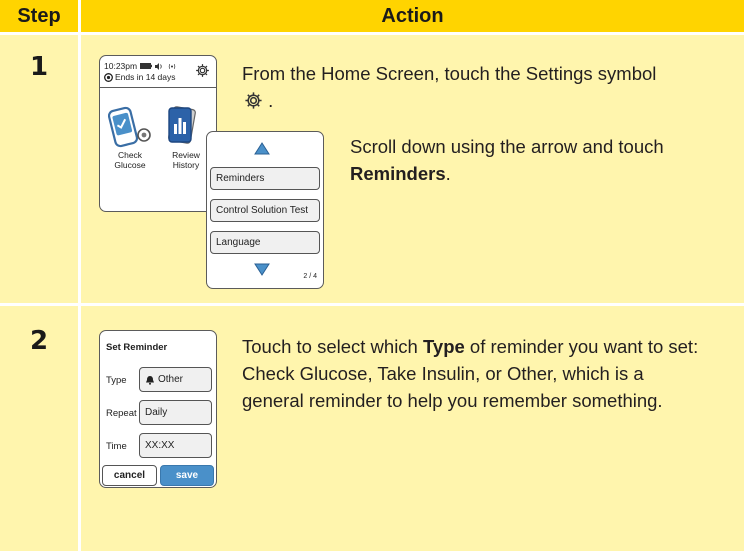 Image resolution: width=744 pixels, height=551 pixels. I want to click on review-history-label: Review History, so click(186, 160).